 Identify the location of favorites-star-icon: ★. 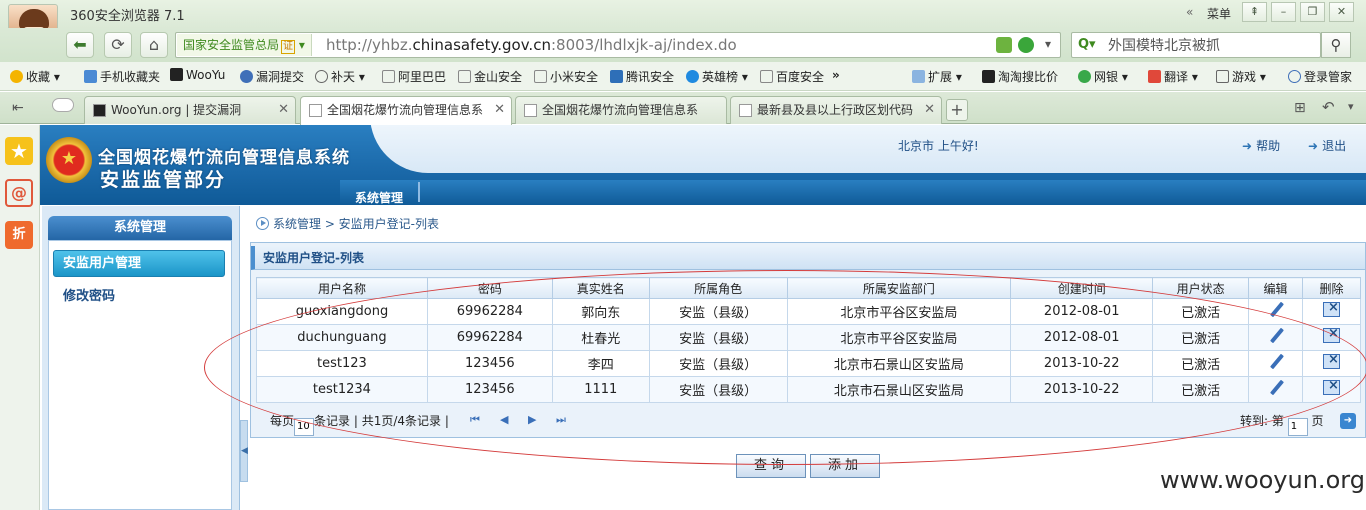
(19, 151).